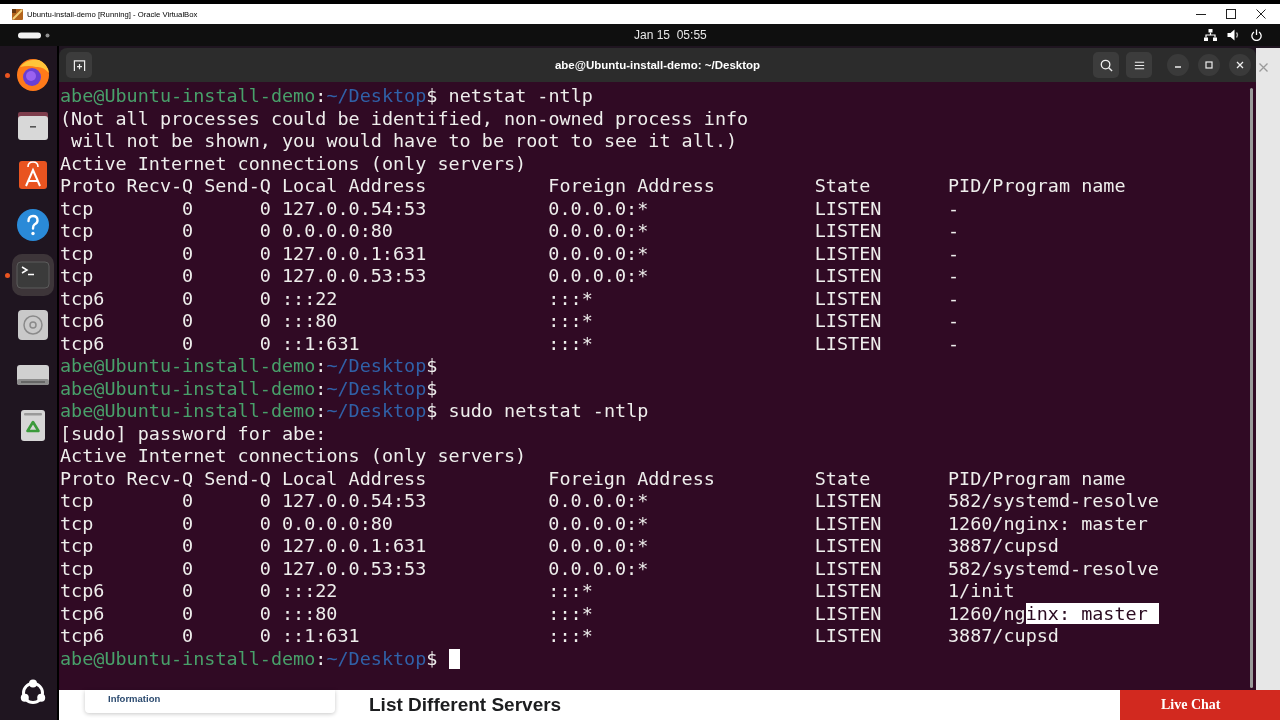 The height and width of the screenshot is (720, 1280). I want to click on information-tab: Information, so click(210, 701).